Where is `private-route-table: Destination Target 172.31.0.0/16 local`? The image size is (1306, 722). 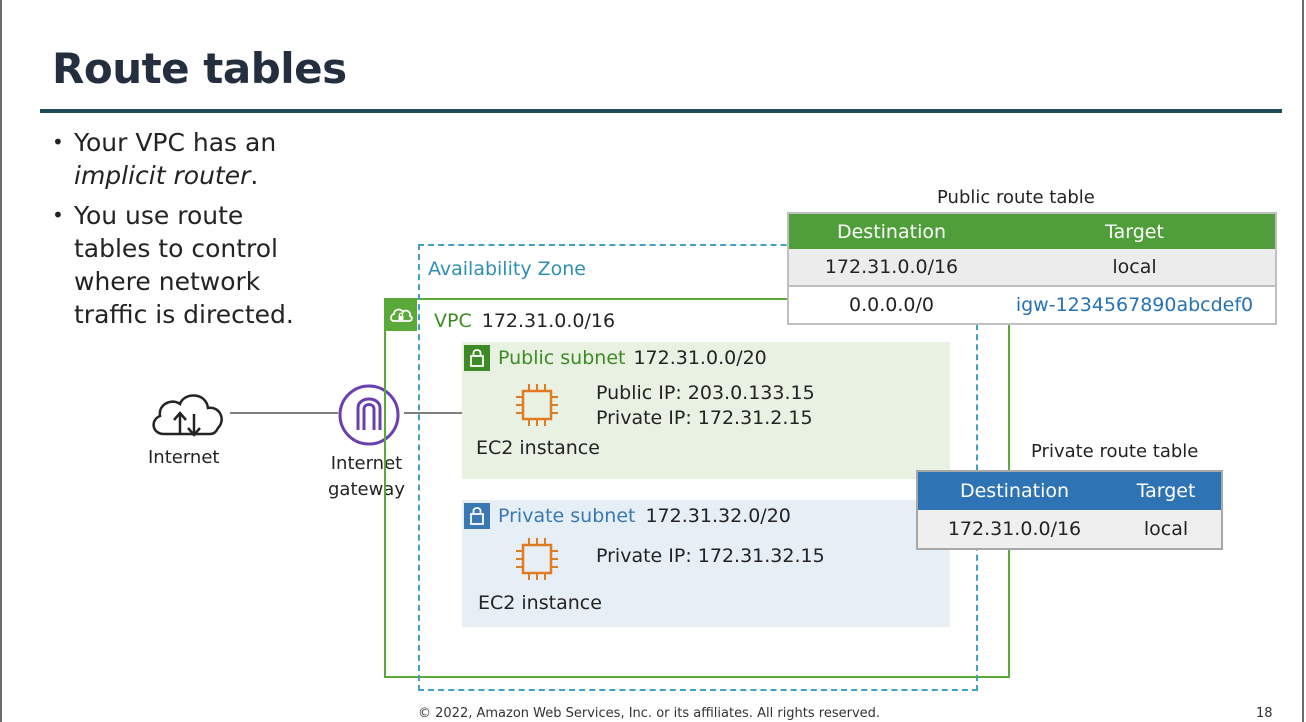 private-route-table: Destination Target 172.31.0.0/16 local is located at coordinates (1069, 510).